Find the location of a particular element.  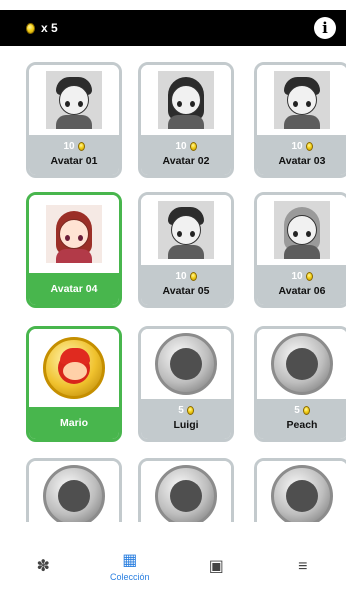

nav-label: Colección is located at coordinates (129, 576).